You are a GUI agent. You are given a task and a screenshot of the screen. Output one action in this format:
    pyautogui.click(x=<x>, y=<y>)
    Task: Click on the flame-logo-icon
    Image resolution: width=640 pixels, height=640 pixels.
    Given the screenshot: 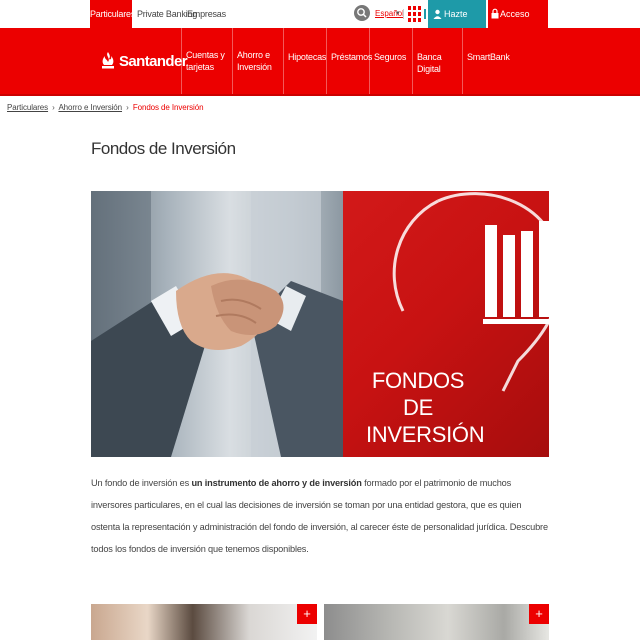 What is the action you would take?
    pyautogui.click(x=108, y=60)
    